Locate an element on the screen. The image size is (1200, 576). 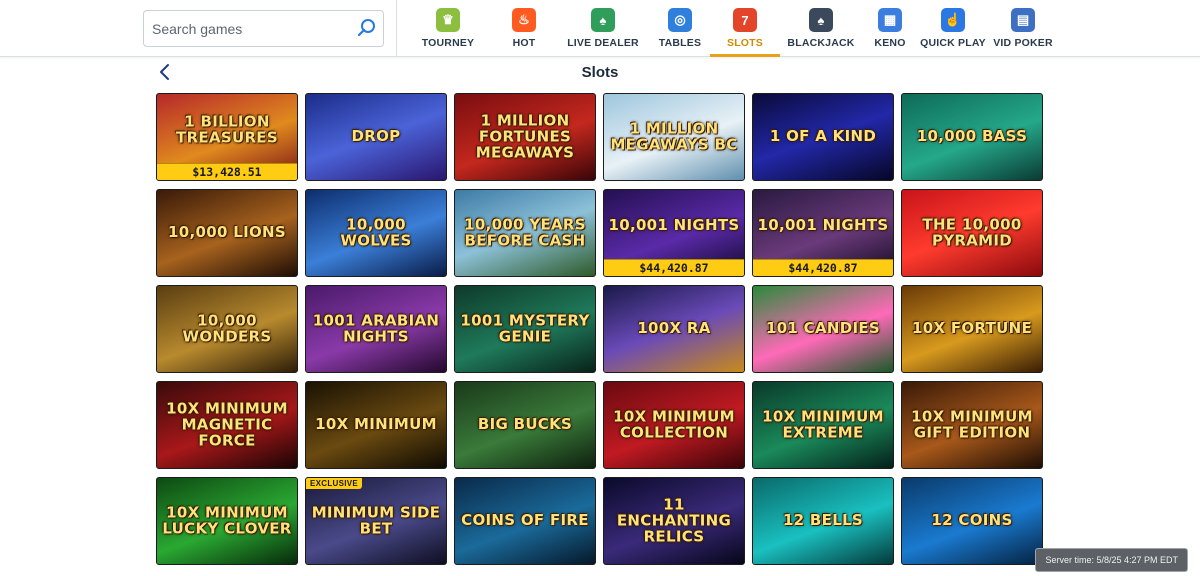
game-tile: 10,000 Bass is located at coordinates (972, 137).